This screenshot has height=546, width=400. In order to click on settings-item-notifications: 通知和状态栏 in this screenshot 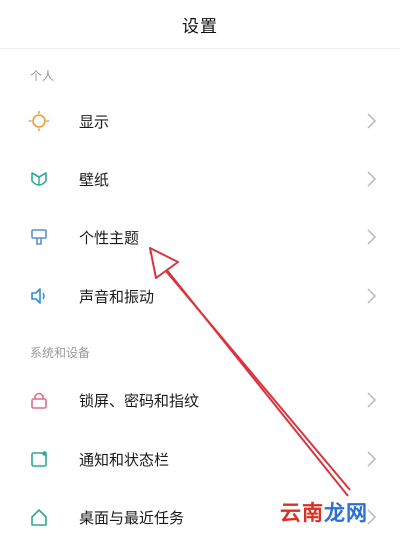, I will do `click(200, 459)`.